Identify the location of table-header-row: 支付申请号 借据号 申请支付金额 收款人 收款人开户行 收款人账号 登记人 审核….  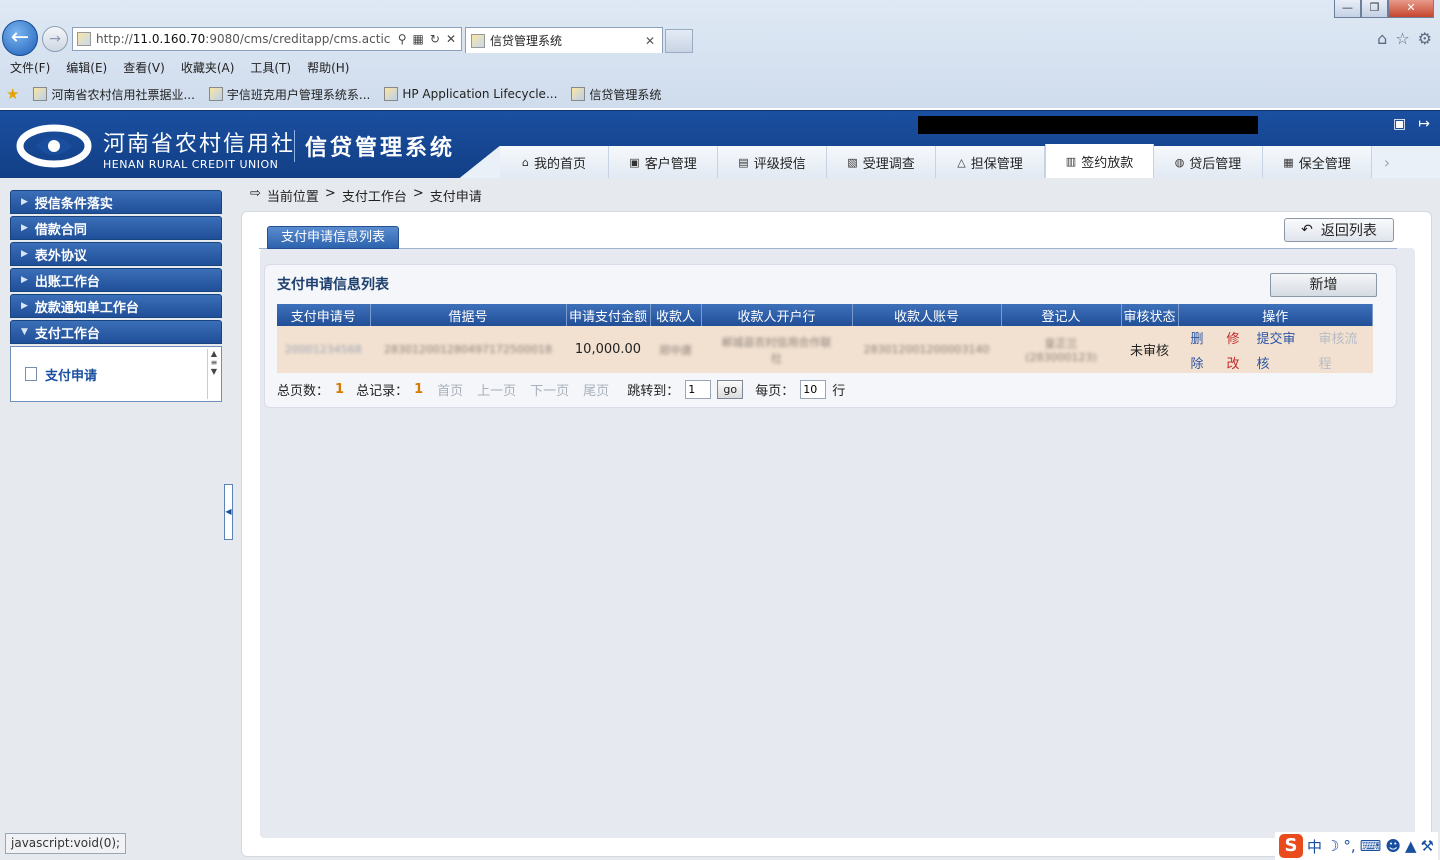
(825, 315).